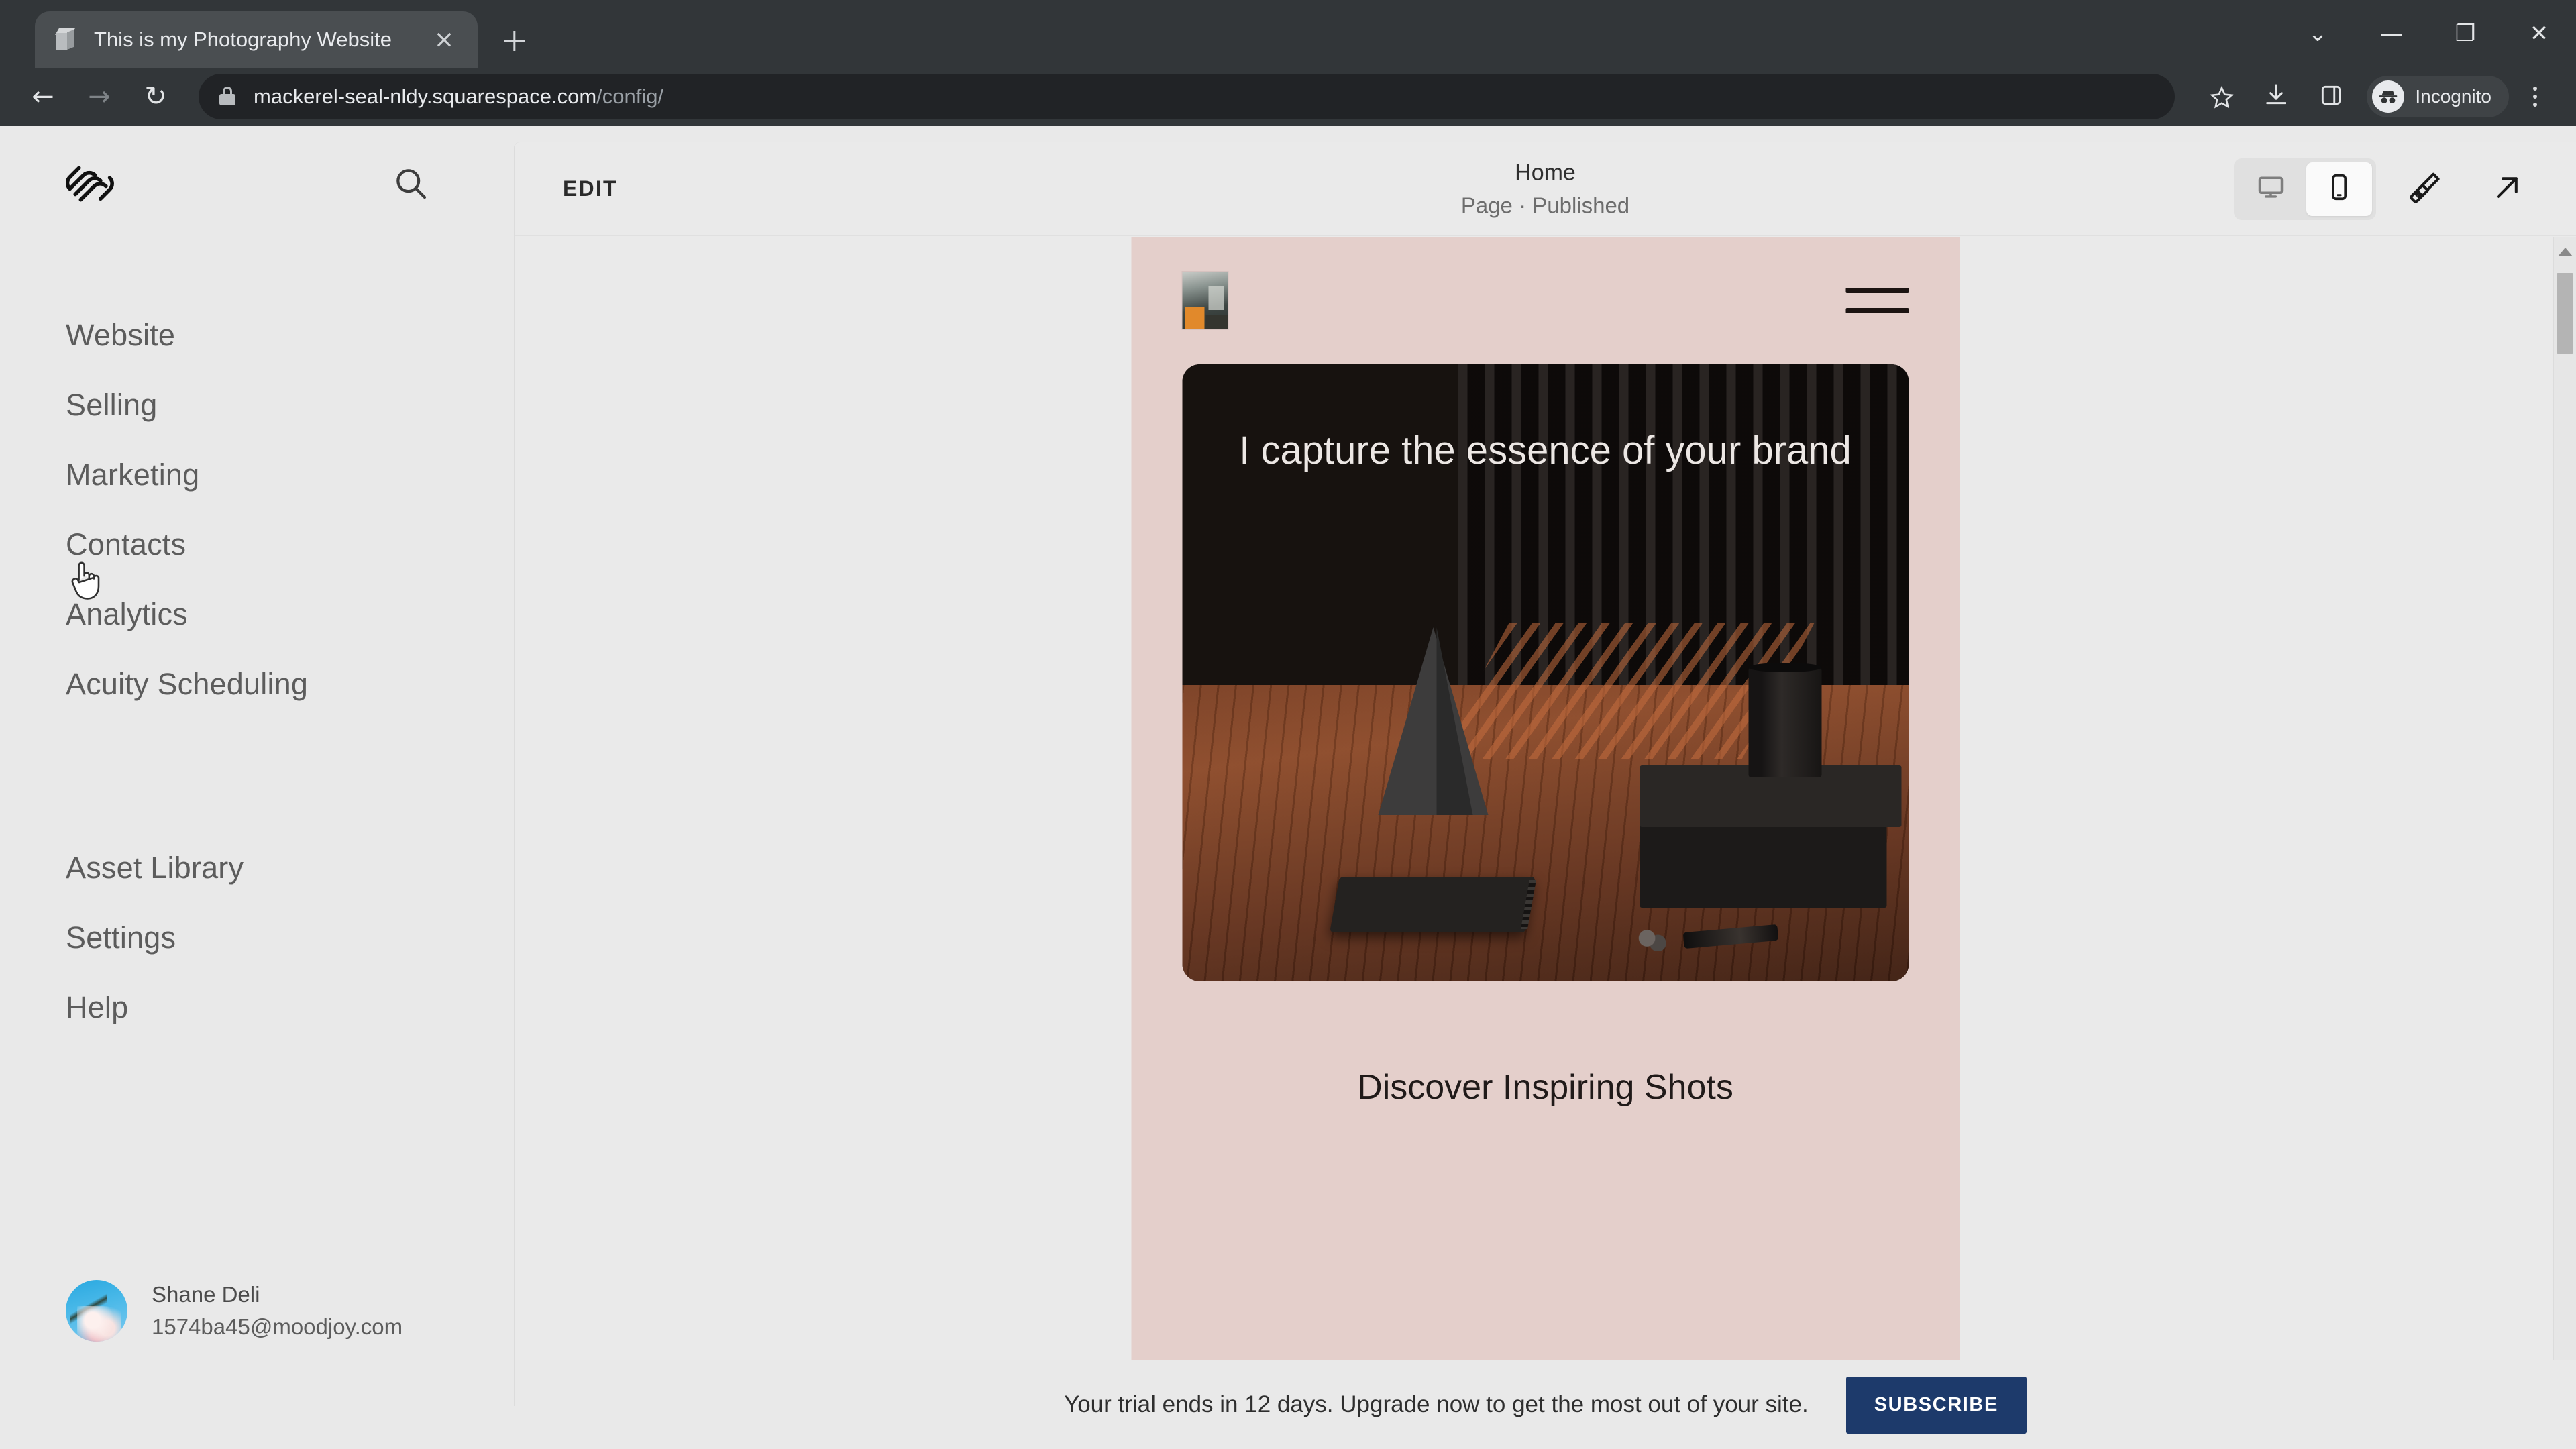 This screenshot has width=2576, height=1449. I want to click on site-header, so click(1545, 300).